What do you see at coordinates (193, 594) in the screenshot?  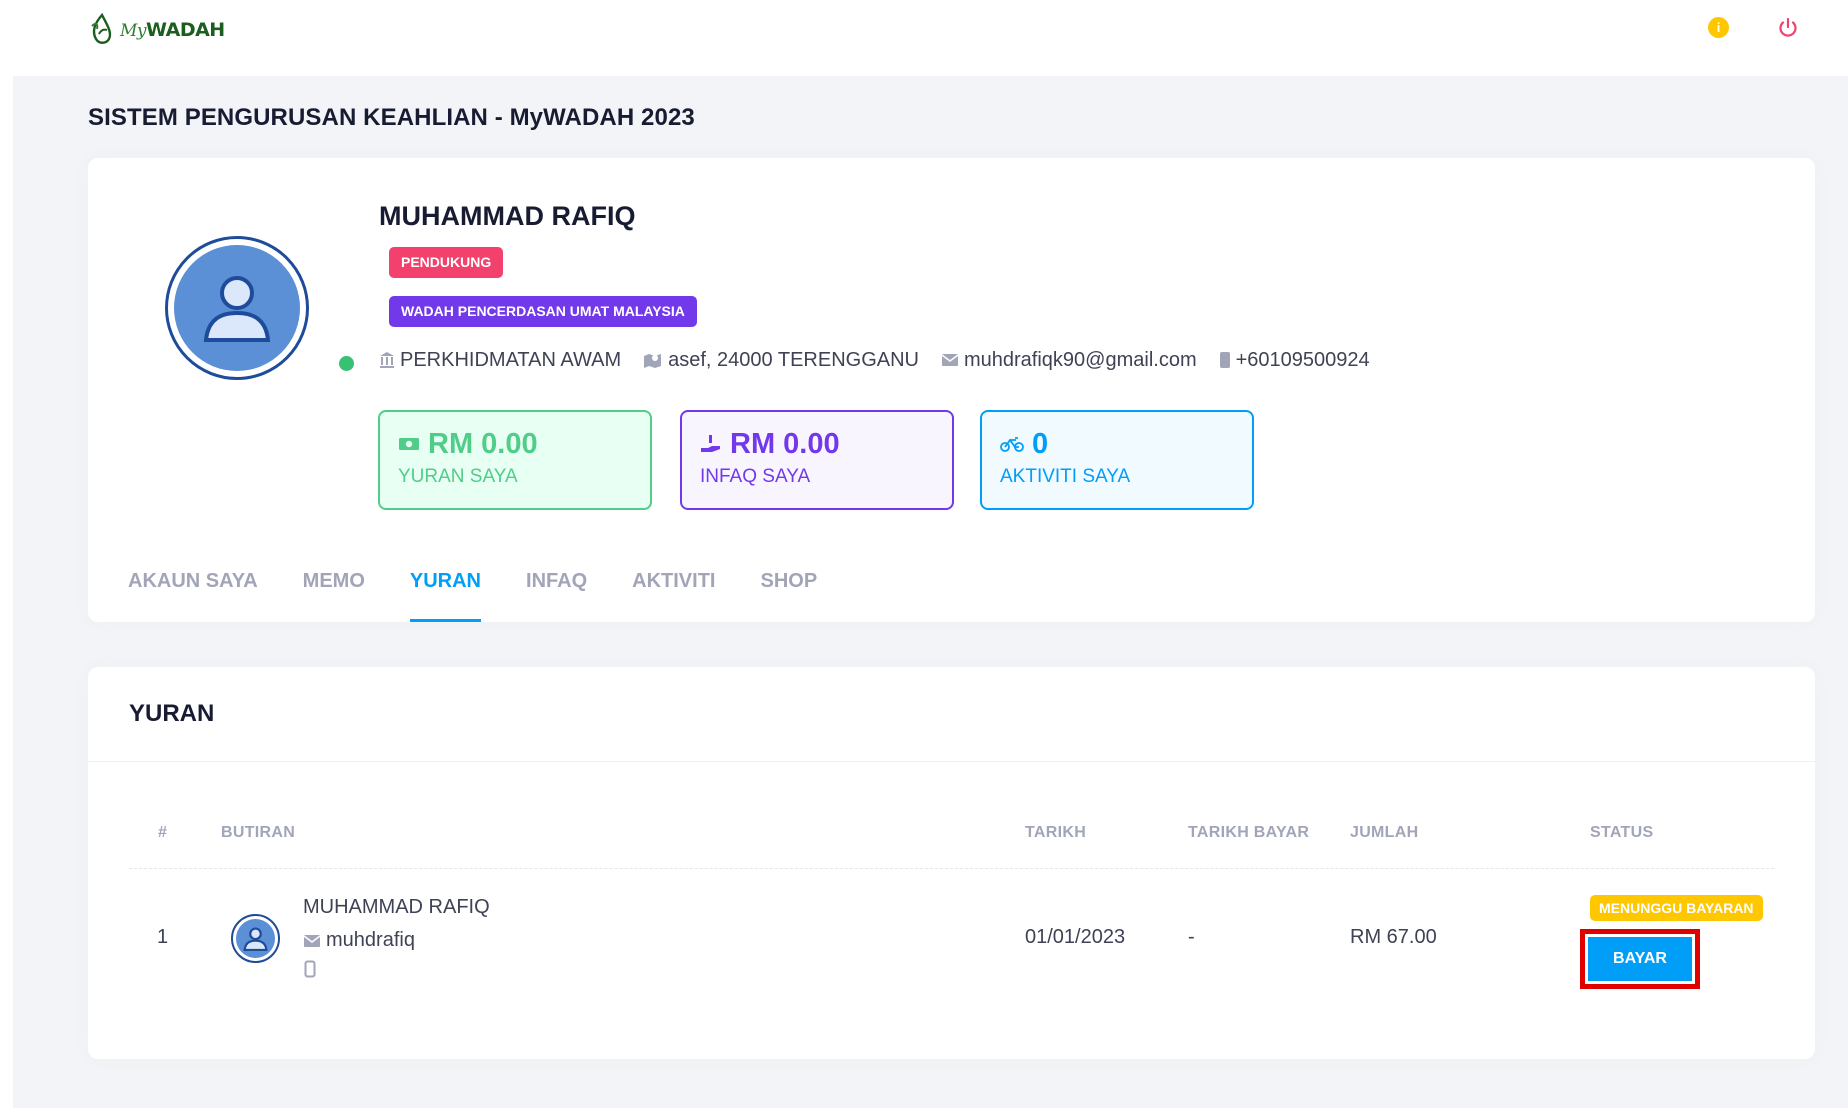 I see `tab-akaun-saya: AKAUN SAYA` at bounding box center [193, 594].